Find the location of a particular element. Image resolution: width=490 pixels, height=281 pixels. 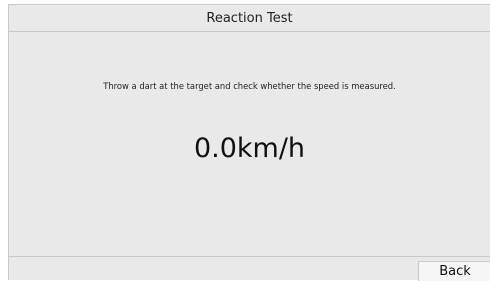

window-title: Reaction Test is located at coordinates (249, 18).